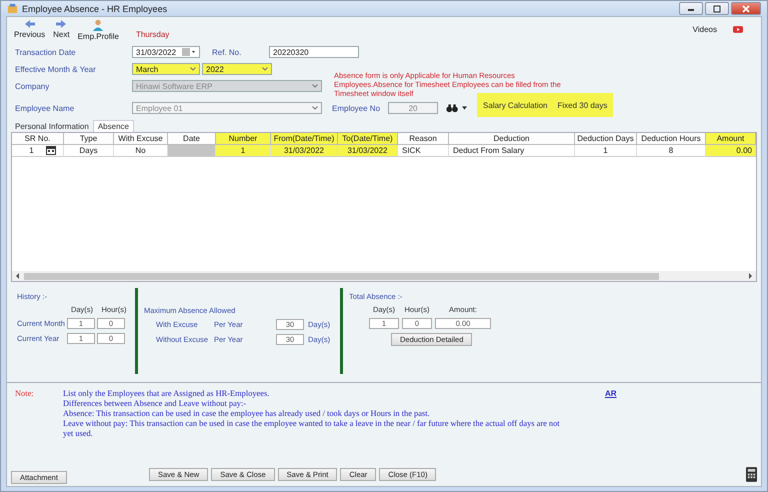 The width and height of the screenshot is (768, 492). I want to click on column-header: With Excuse, so click(141, 139).